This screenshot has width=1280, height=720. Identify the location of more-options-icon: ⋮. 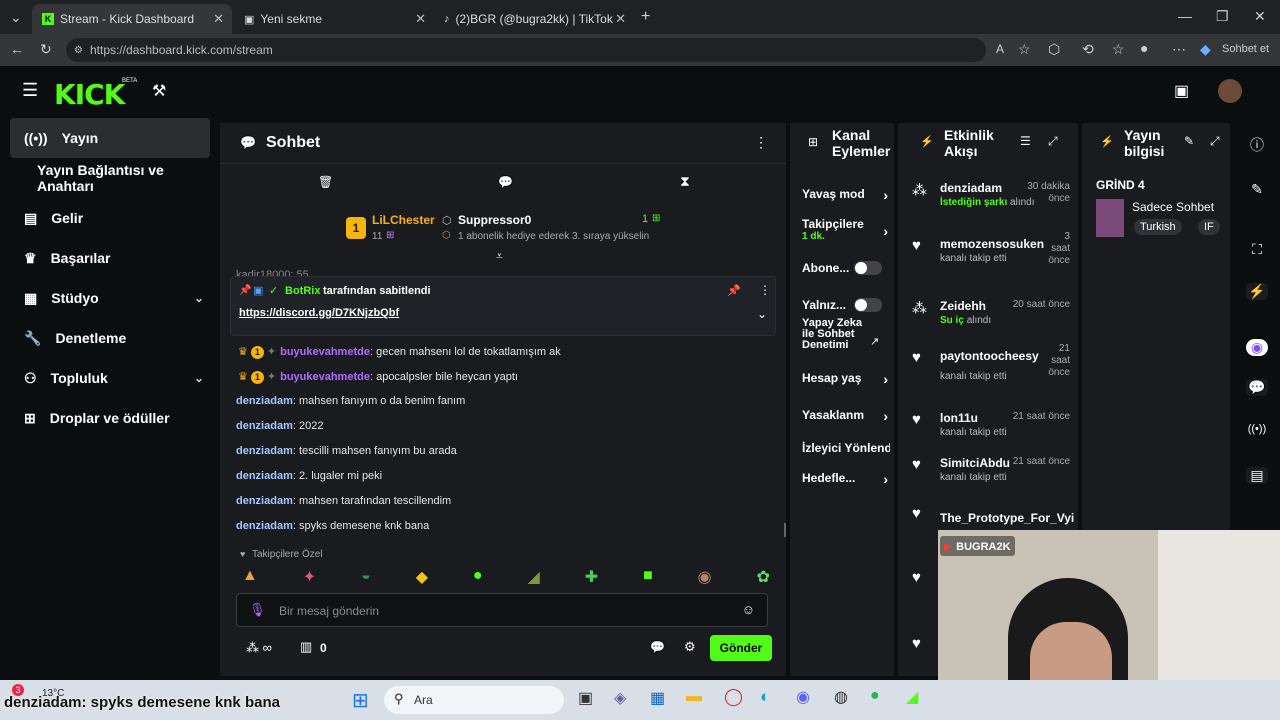
(761, 142).